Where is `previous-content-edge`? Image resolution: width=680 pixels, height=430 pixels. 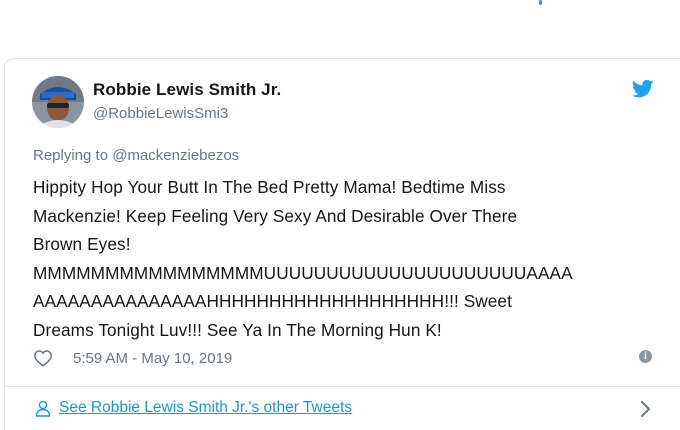 previous-content-edge is located at coordinates (340, 7).